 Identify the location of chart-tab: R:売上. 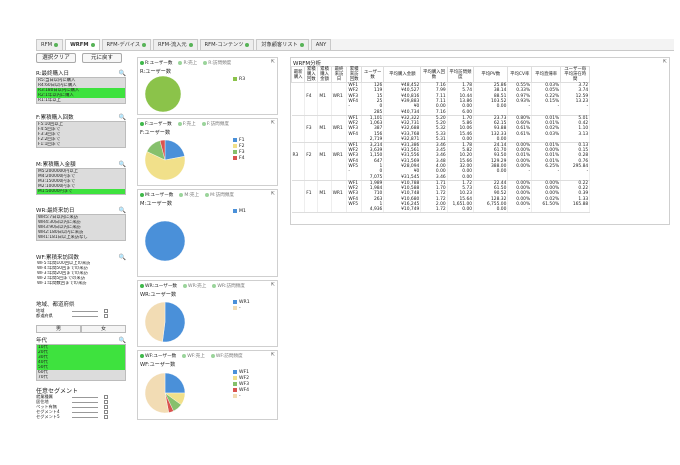
(187, 63).